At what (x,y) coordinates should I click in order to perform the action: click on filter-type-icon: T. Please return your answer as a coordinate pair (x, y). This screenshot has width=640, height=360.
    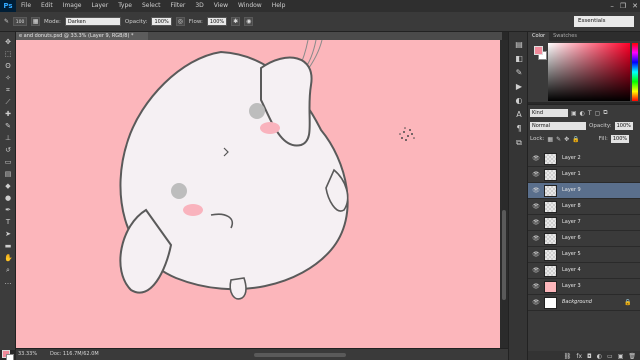
    Looking at the image, I should click on (590, 113).